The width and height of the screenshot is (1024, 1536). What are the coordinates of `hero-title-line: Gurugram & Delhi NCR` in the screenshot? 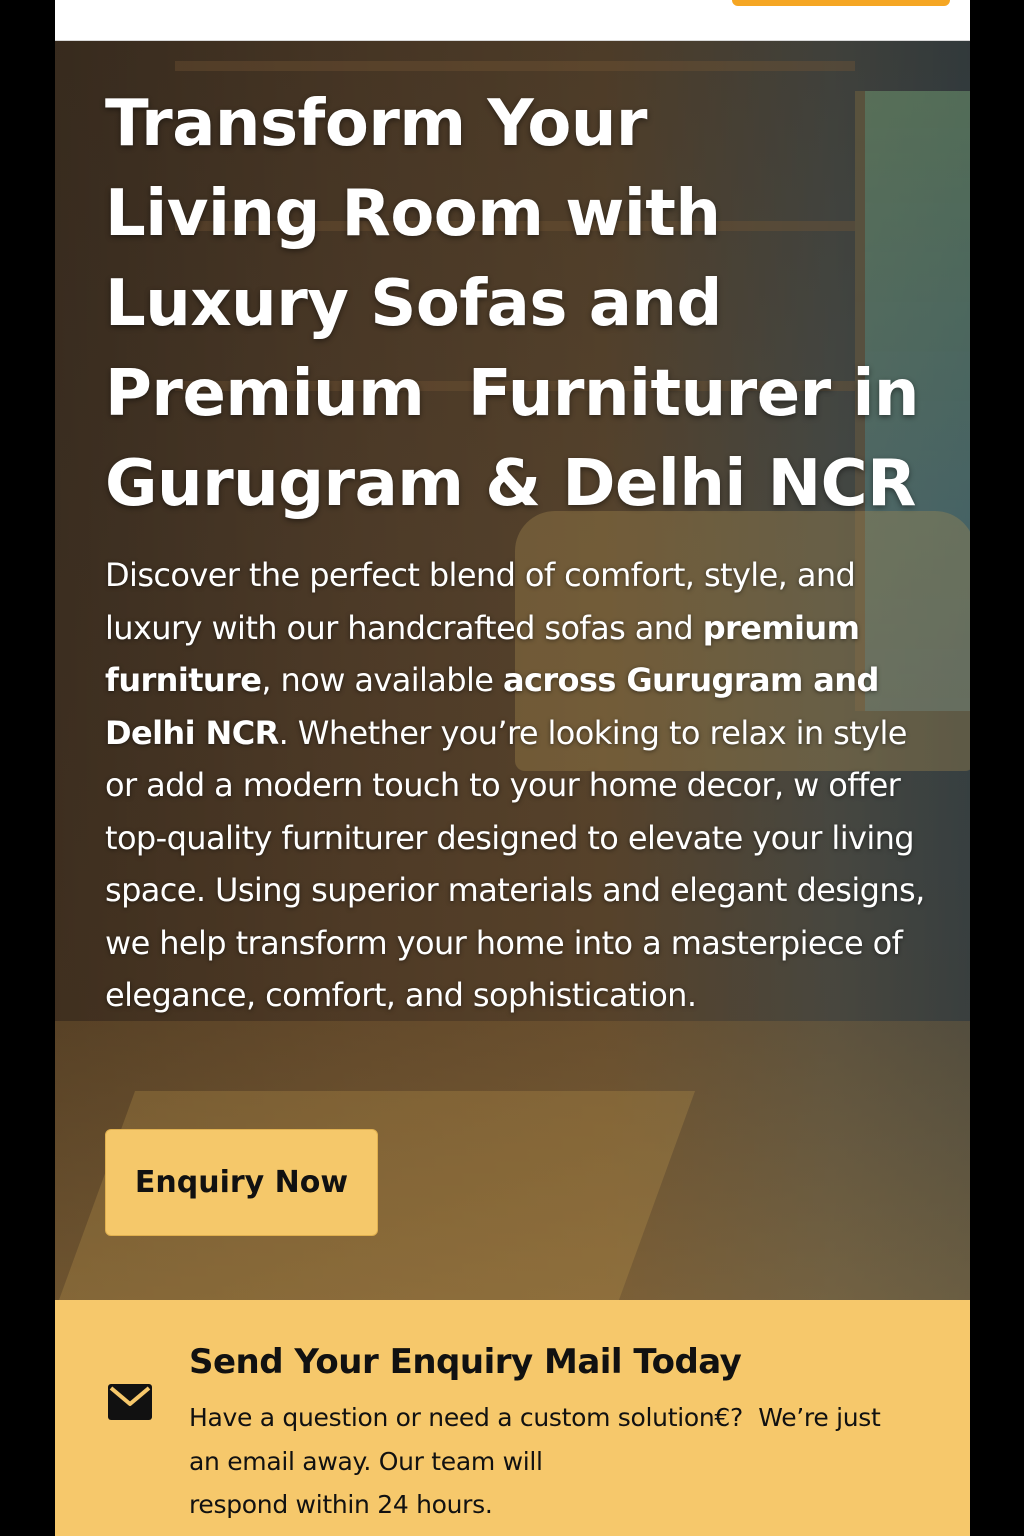 It's located at (510, 484).